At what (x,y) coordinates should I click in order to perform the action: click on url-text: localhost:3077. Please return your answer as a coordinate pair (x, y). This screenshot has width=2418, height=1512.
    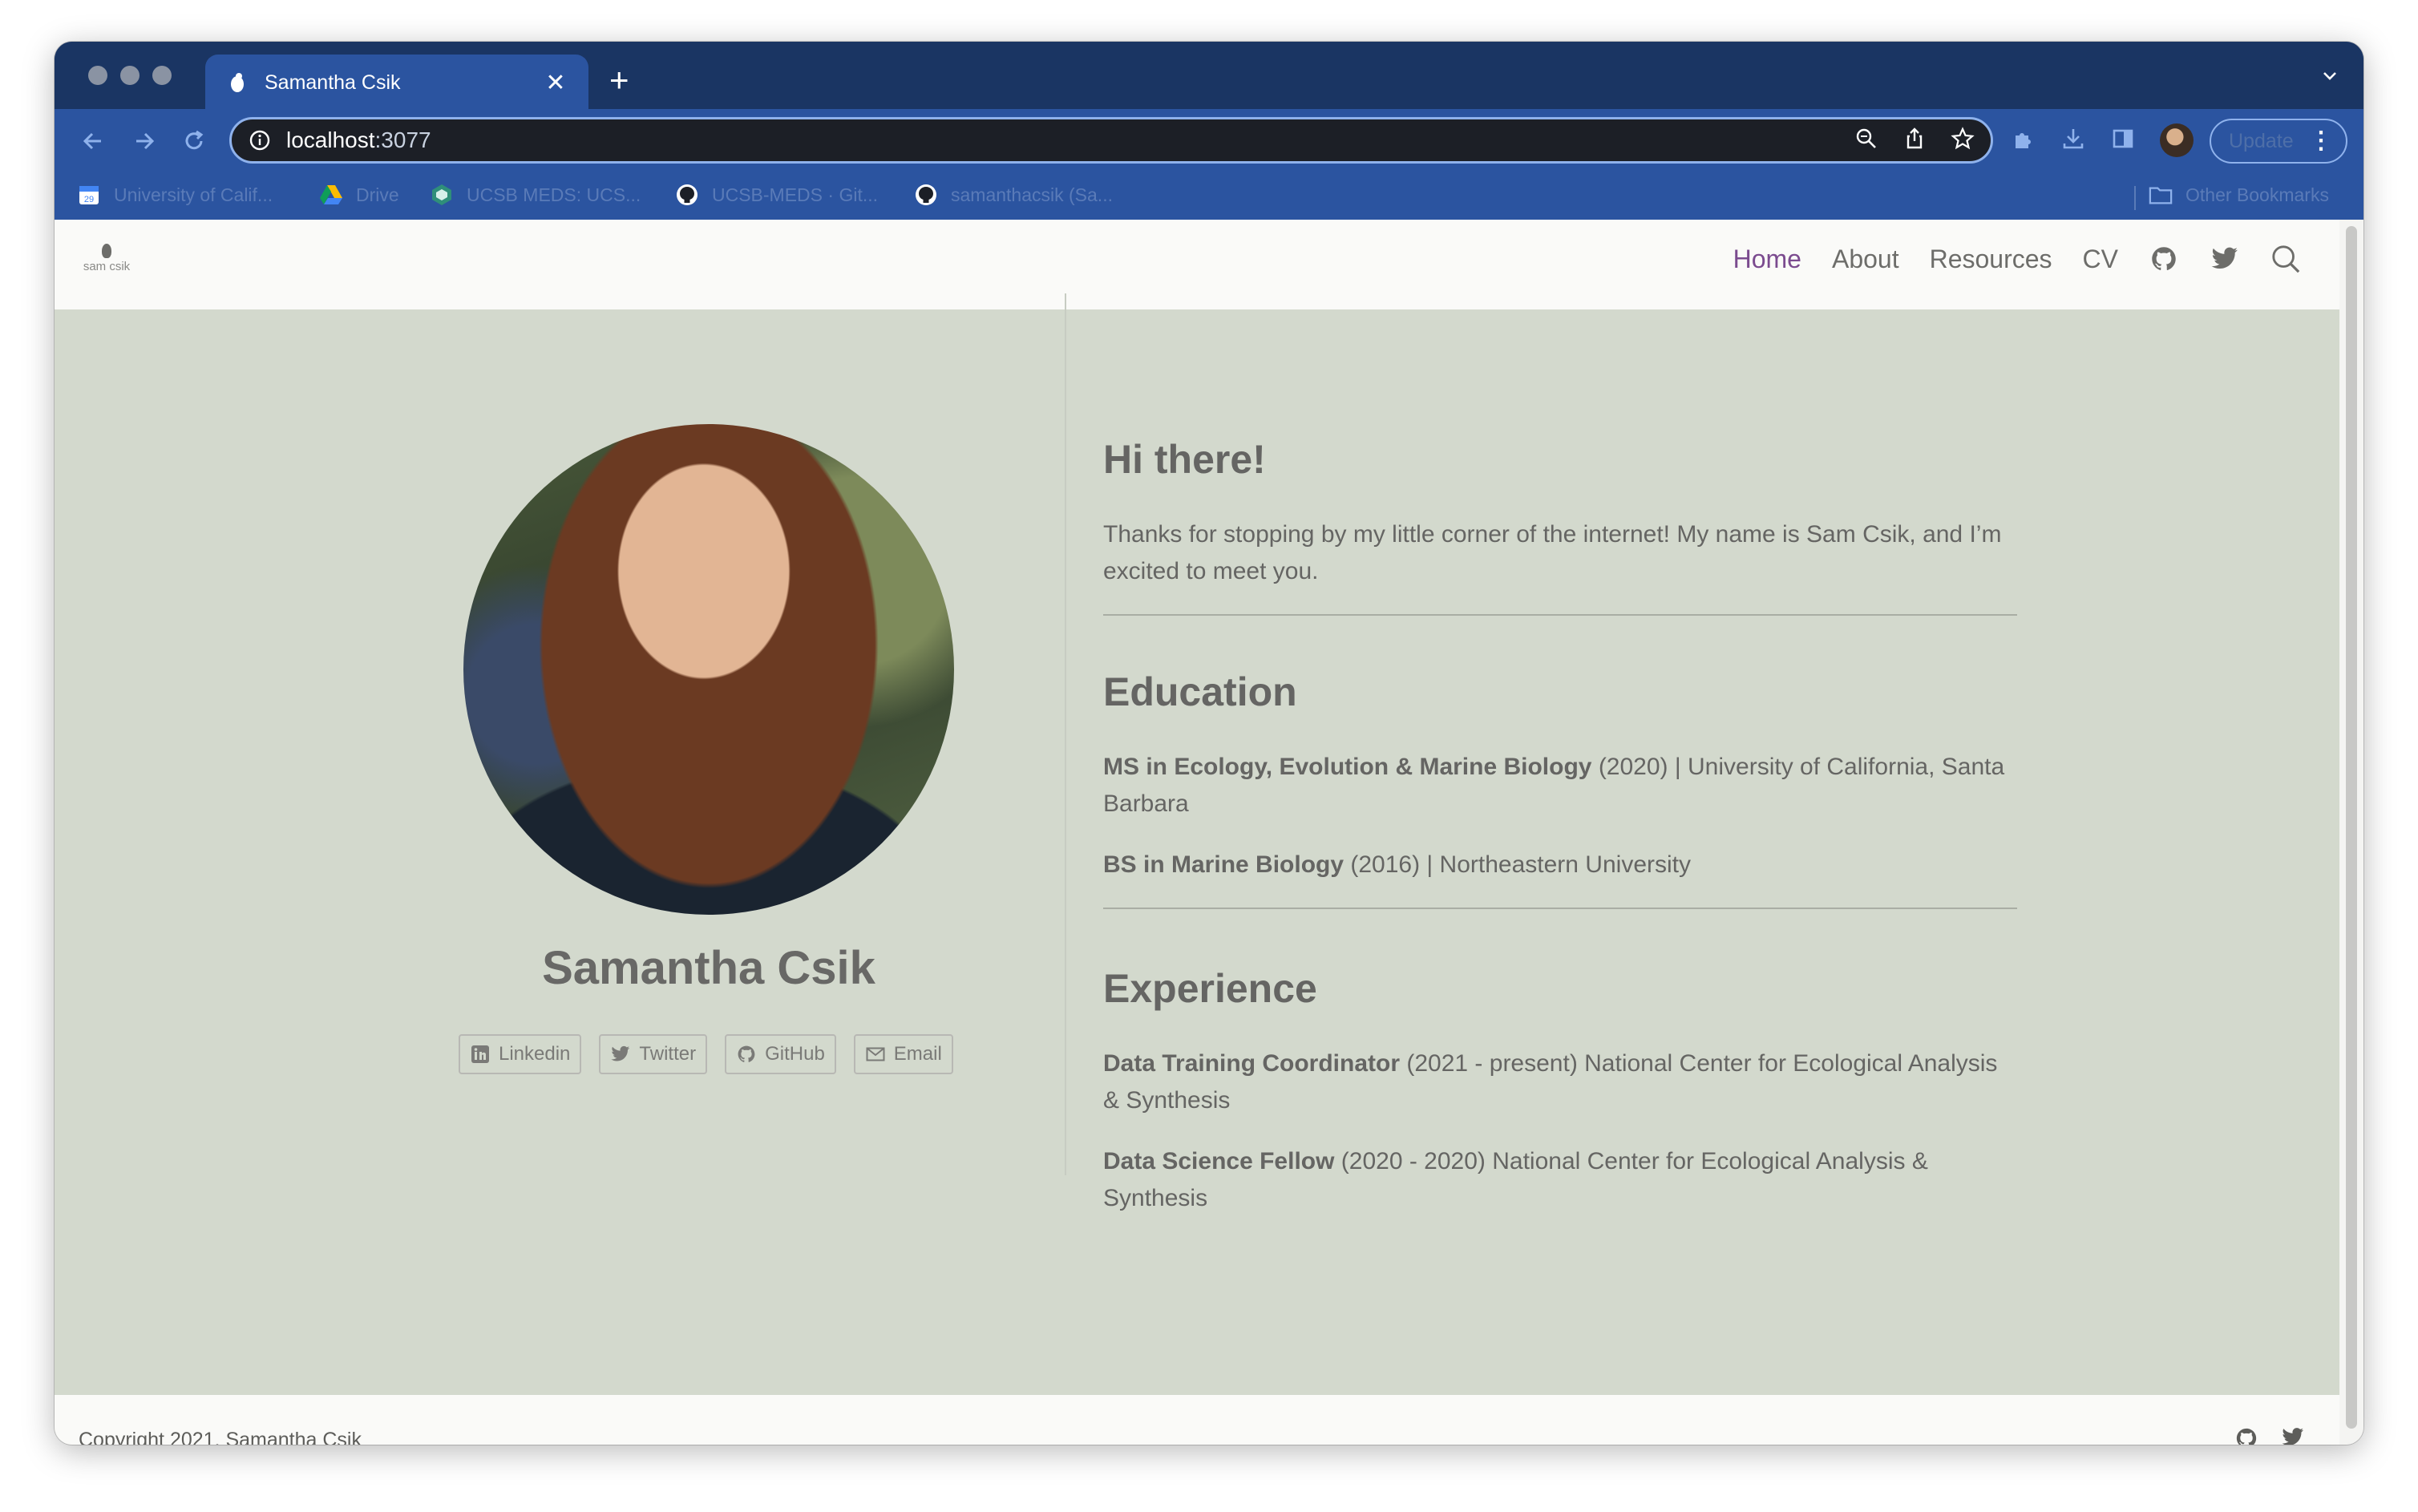
    Looking at the image, I should click on (1070, 140).